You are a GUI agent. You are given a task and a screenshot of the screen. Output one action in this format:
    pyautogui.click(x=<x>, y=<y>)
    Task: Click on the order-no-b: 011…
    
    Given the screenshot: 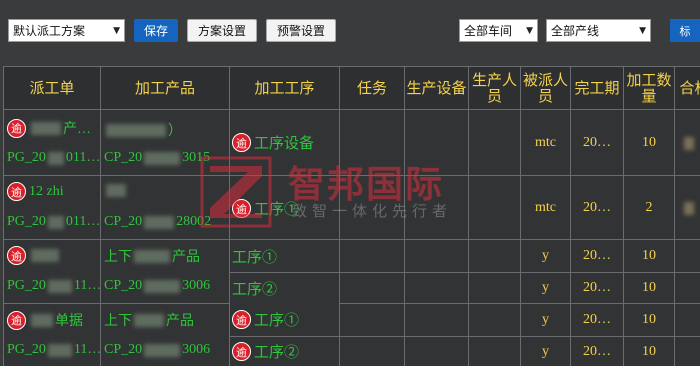 What is the action you would take?
    pyautogui.click(x=83, y=221)
    